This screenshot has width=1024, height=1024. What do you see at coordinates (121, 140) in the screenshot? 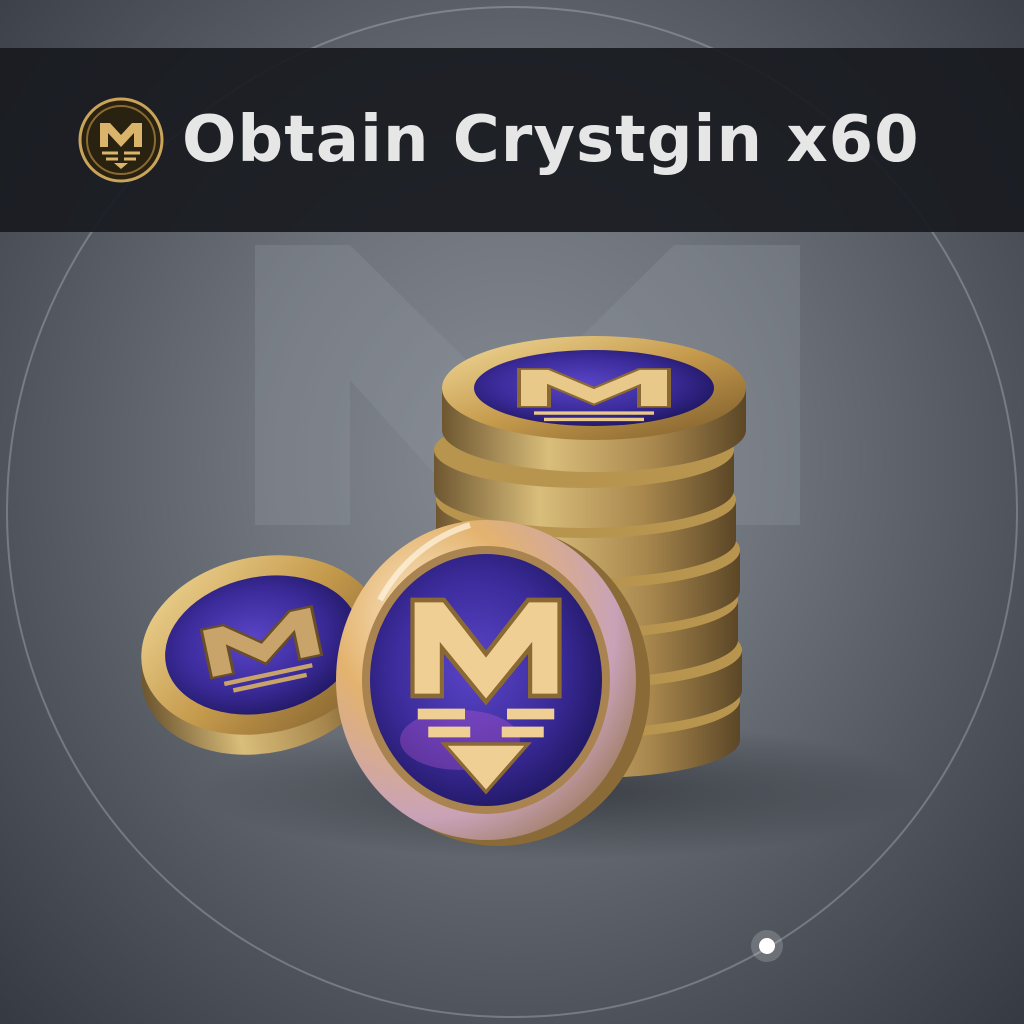
I see `crystgin-emblem-icon` at bounding box center [121, 140].